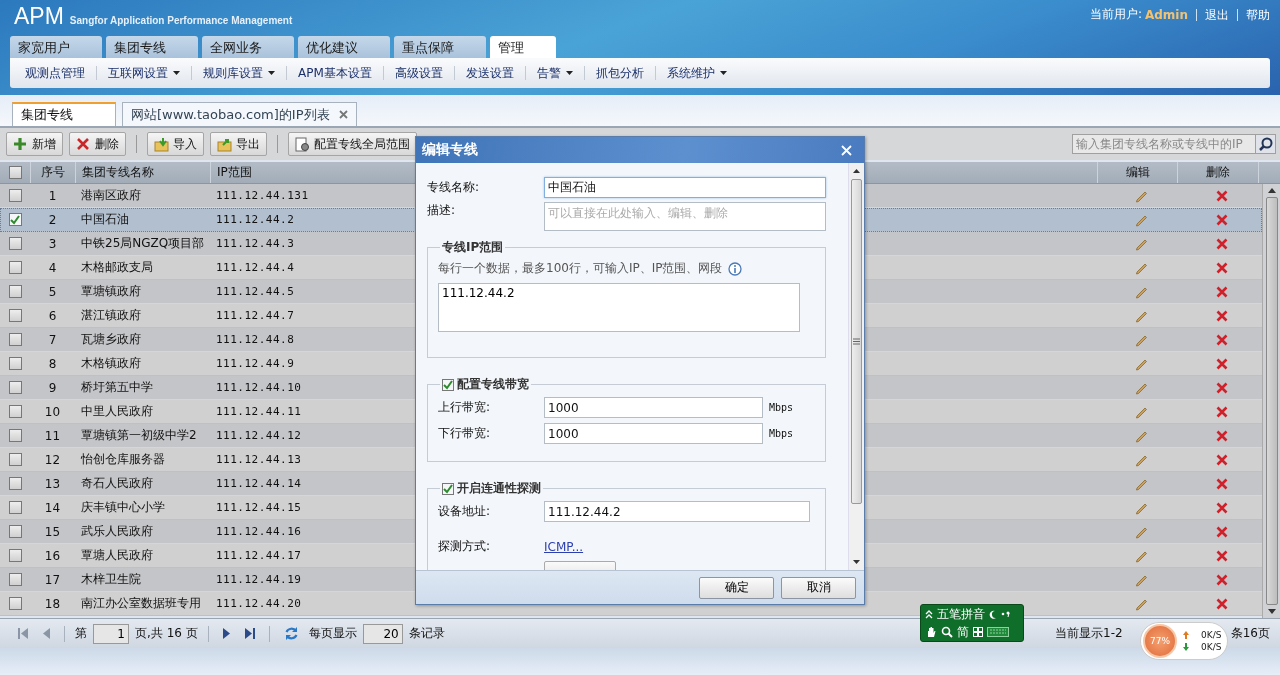 This screenshot has width=1280, height=675. What do you see at coordinates (52, 316) in the screenshot?
I see `table-cell-text: 6` at bounding box center [52, 316].